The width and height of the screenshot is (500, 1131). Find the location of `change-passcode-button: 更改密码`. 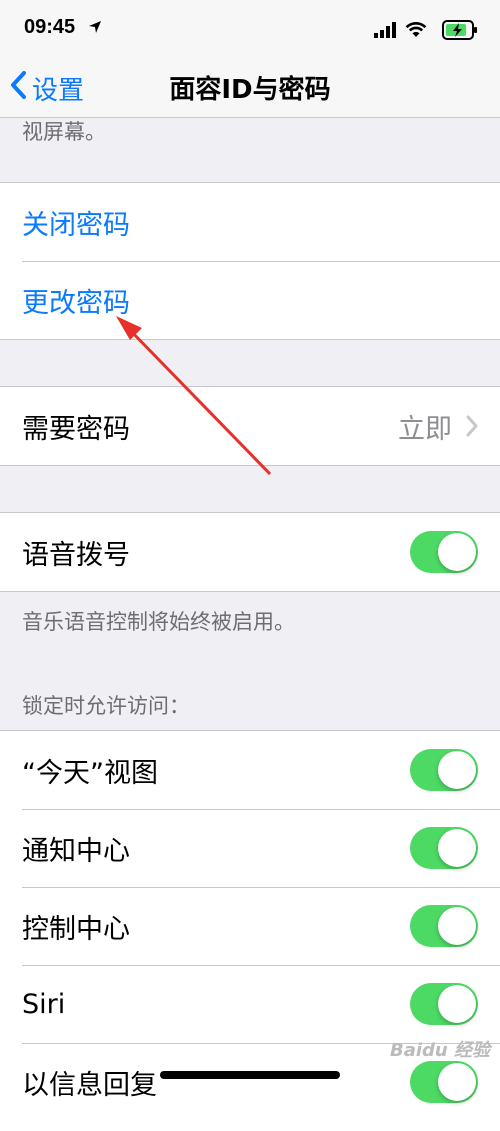

change-passcode-button: 更改密码 is located at coordinates (250, 300).